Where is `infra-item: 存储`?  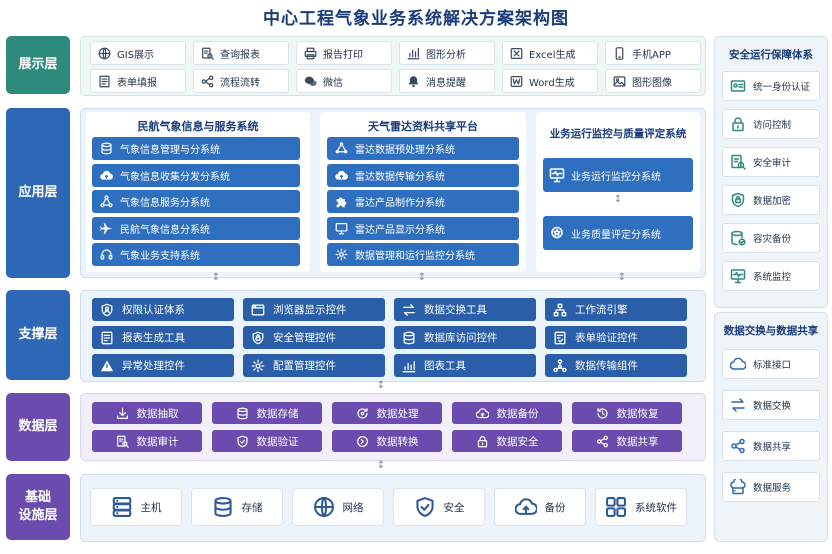 infra-item: 存储 is located at coordinates (237, 507).